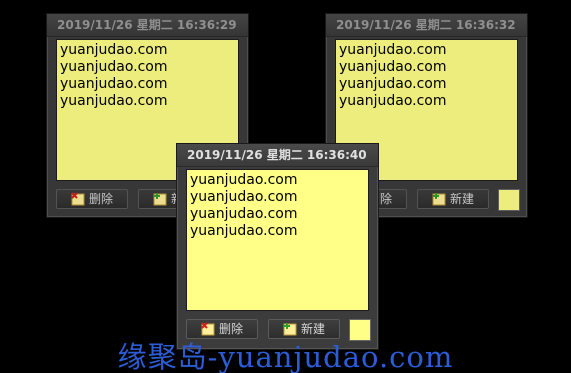  What do you see at coordinates (277, 155) in the screenshot?
I see `note-title-bar: 2019/11/26 星期二 16:36:40` at bounding box center [277, 155].